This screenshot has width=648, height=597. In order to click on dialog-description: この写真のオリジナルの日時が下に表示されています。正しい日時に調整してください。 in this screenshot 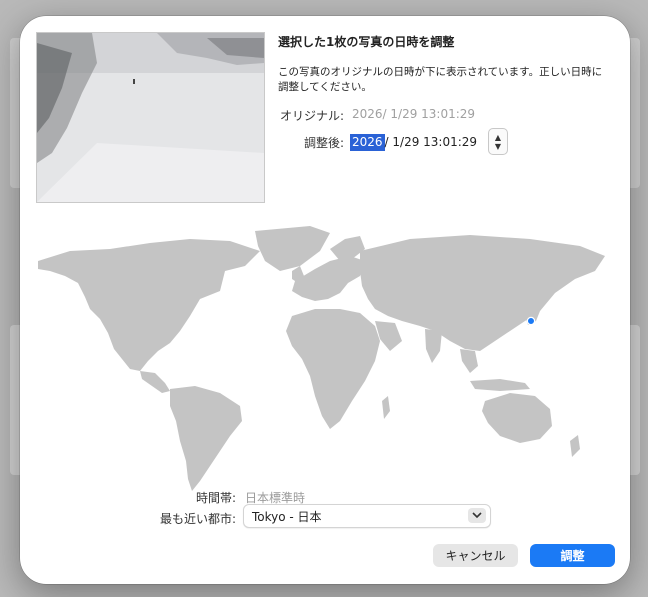, I will do `click(440, 79)`.